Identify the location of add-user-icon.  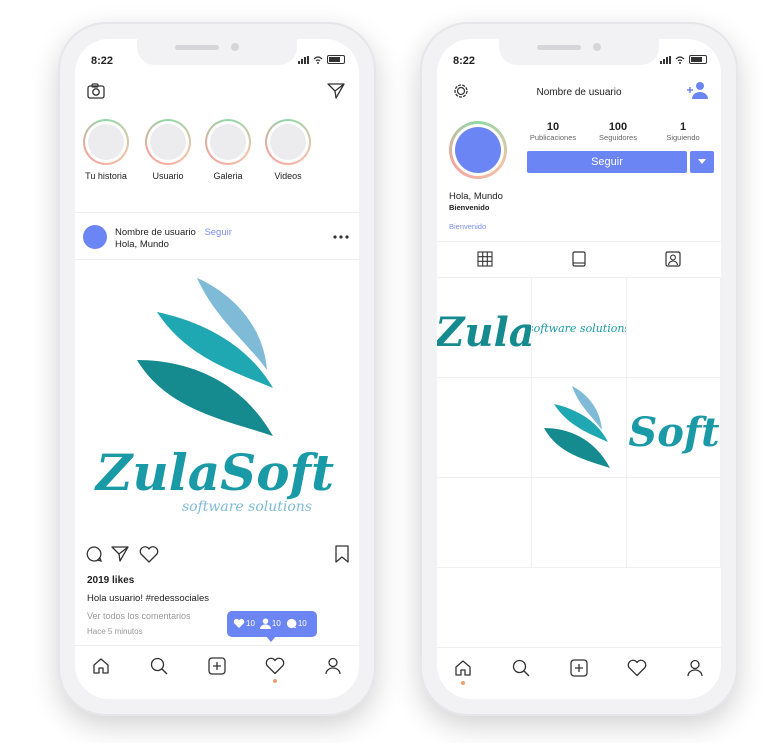
(698, 90).